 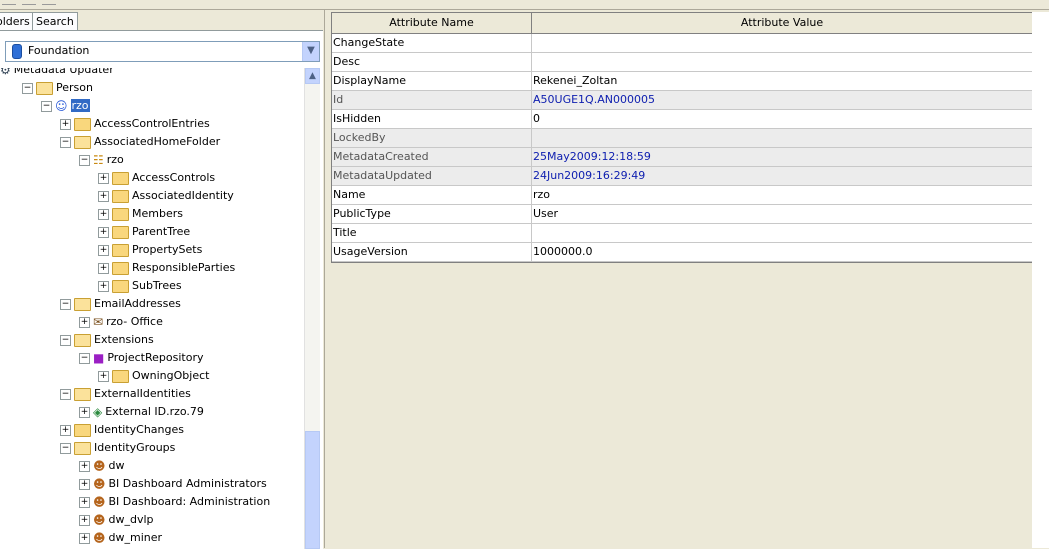 What do you see at coordinates (312, 490) in the screenshot?
I see `scroll-thumb` at bounding box center [312, 490].